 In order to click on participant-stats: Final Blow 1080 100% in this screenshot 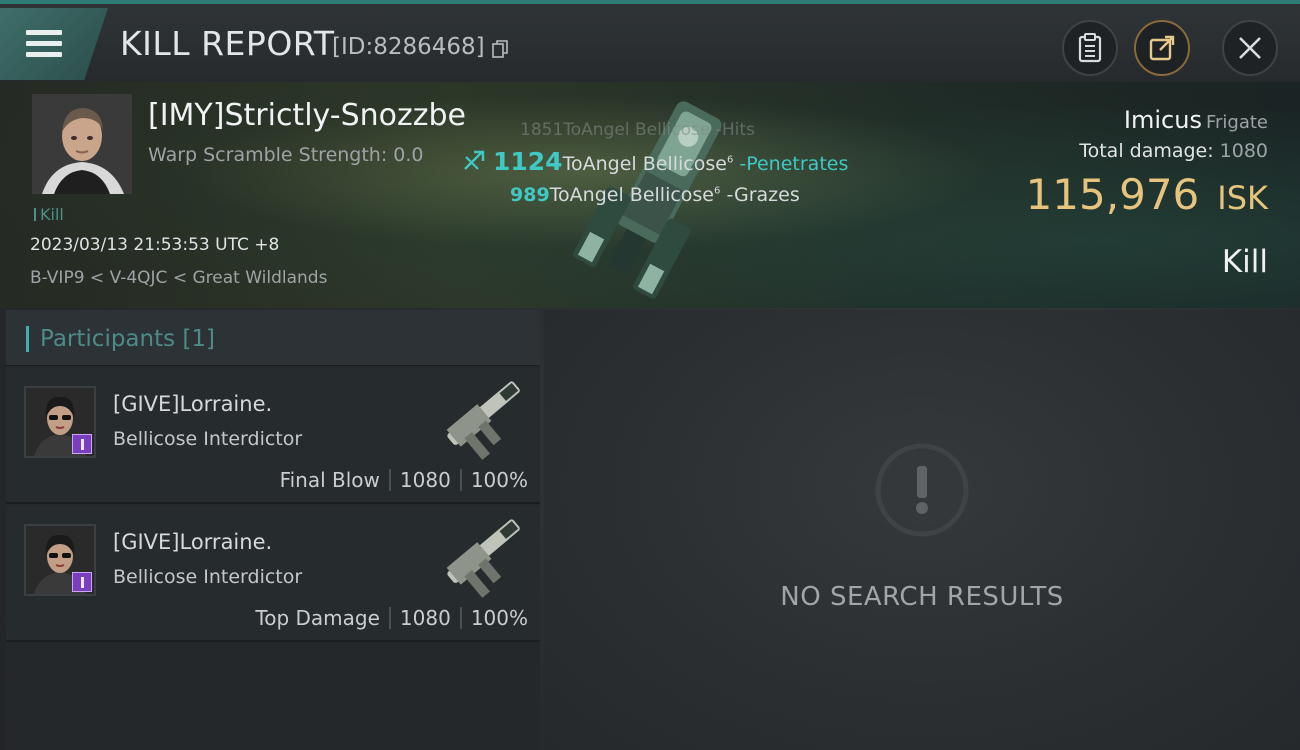, I will do `click(404, 480)`.